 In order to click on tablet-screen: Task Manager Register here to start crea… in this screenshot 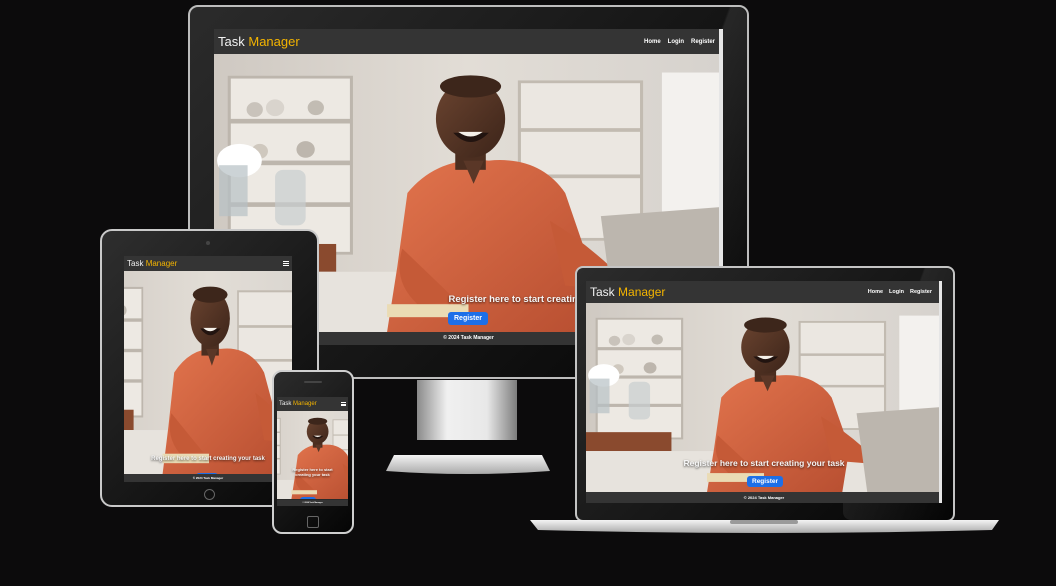, I will do `click(208, 369)`.